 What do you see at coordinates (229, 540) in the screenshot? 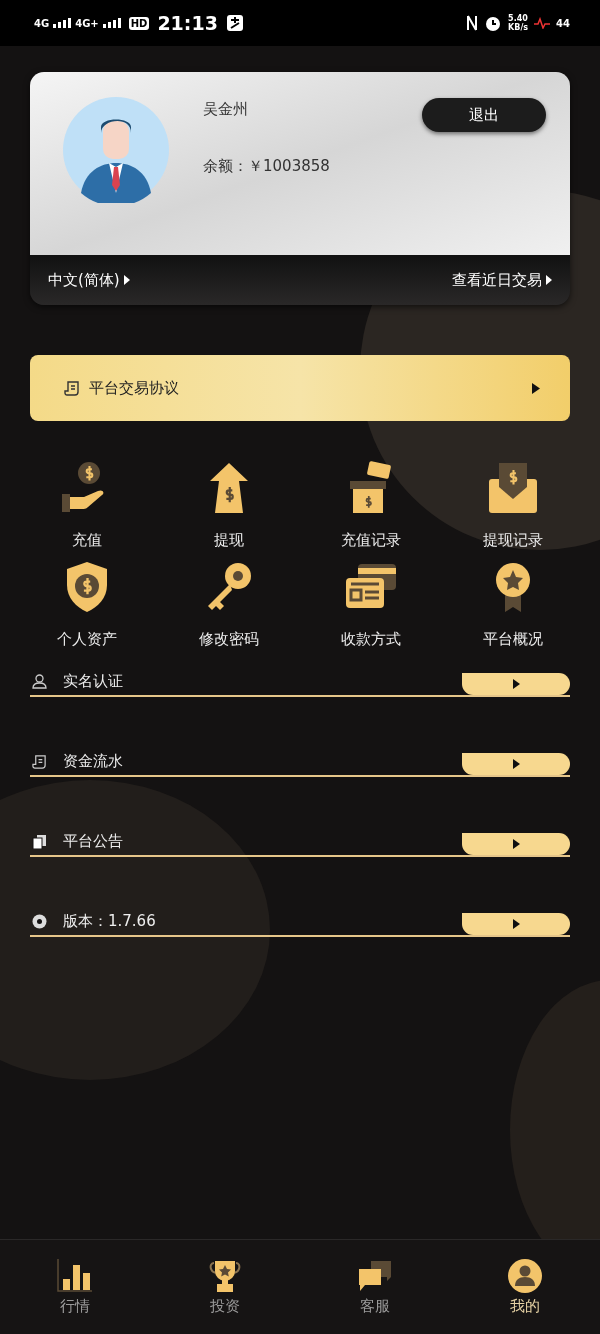
I see `shortcut-label: 提现` at bounding box center [229, 540].